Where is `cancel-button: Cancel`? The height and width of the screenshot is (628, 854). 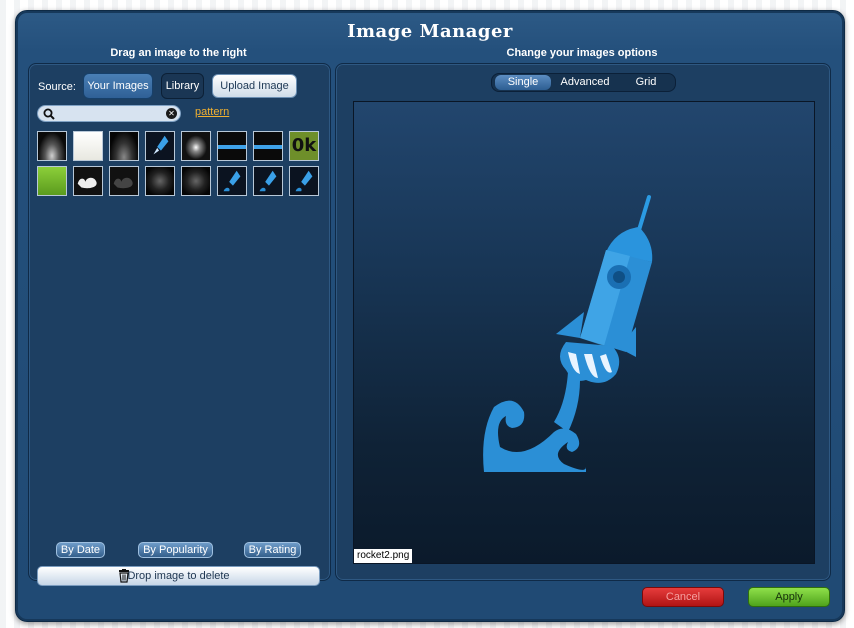 cancel-button: Cancel is located at coordinates (683, 597).